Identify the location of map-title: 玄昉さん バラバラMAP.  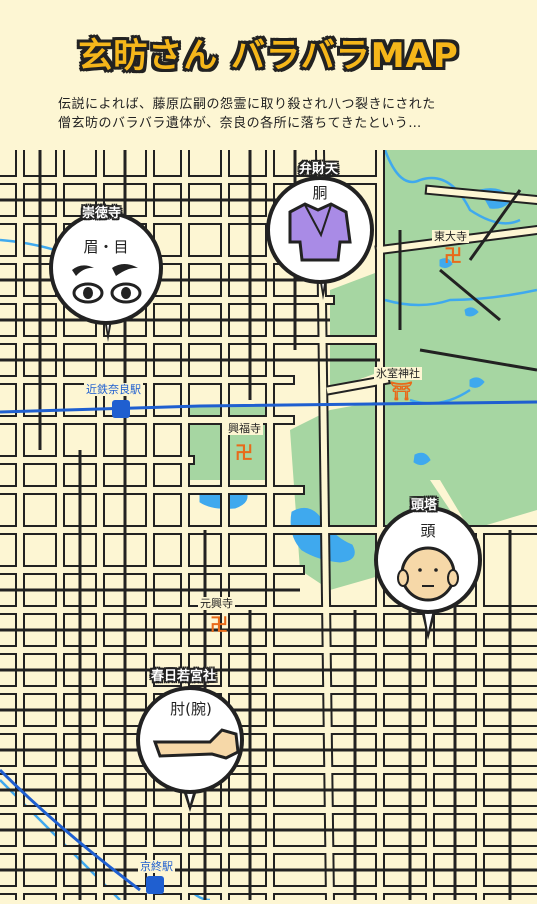
(268, 56).